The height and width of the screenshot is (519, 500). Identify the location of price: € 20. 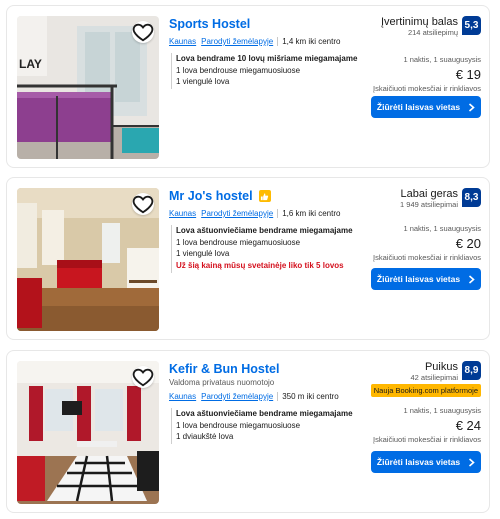
(468, 243).